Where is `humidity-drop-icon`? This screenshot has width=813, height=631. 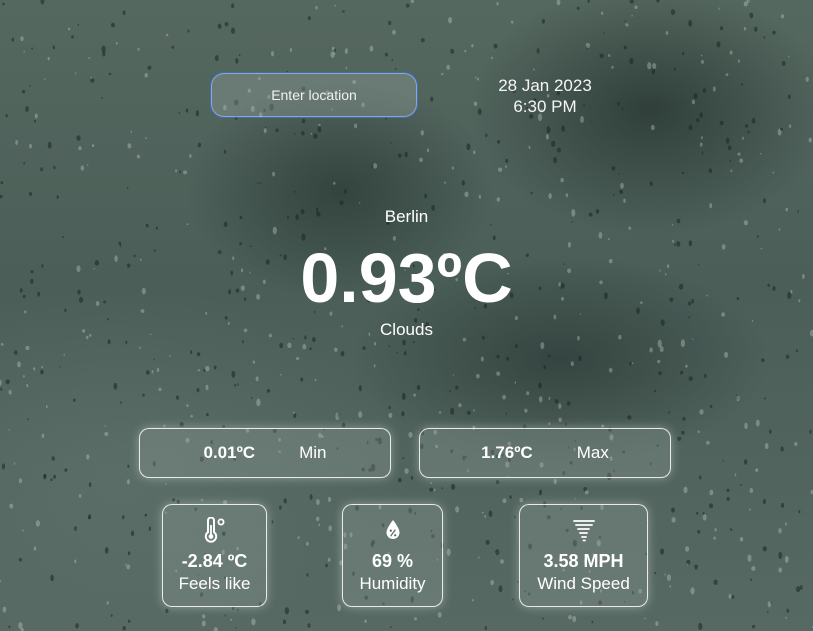 humidity-drop-icon is located at coordinates (392, 530).